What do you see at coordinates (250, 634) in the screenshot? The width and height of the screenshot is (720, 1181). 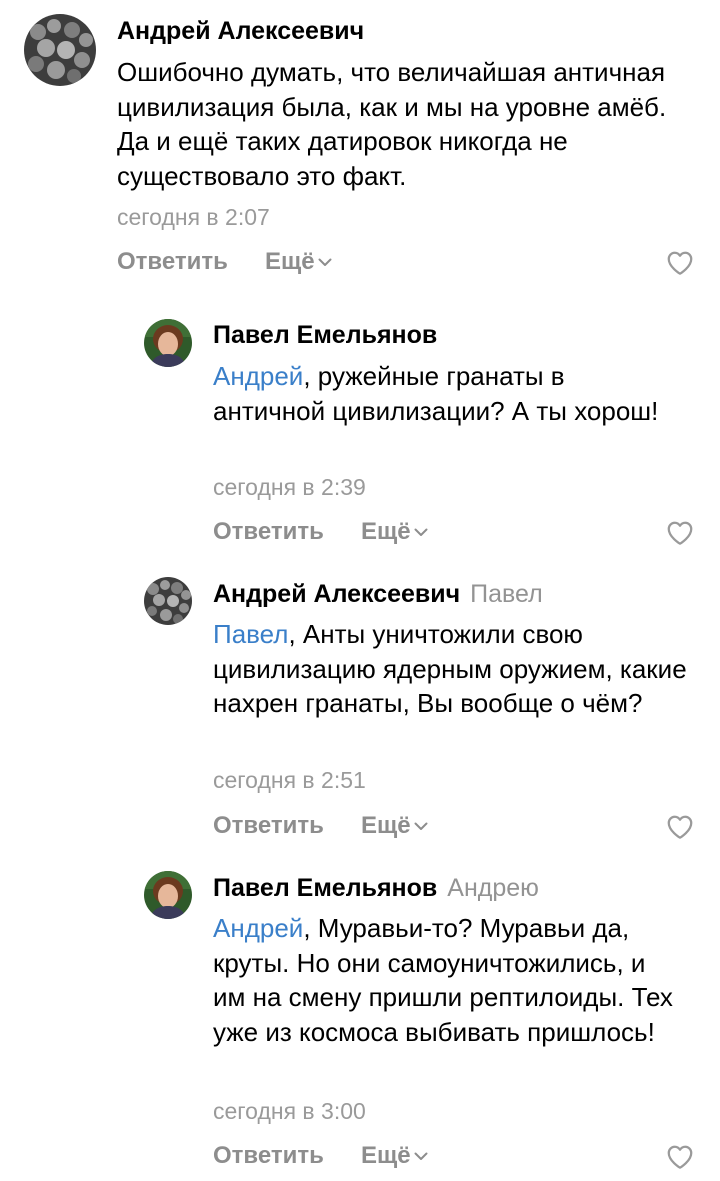 I see `mention-link: Павел` at bounding box center [250, 634].